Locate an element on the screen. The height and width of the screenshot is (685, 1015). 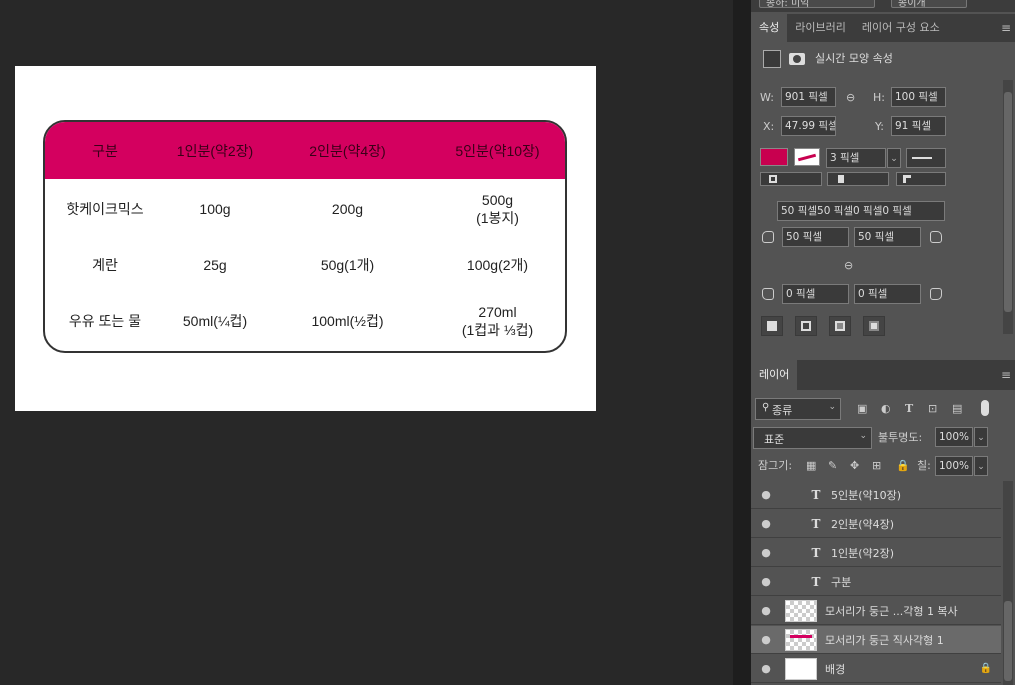
fill-input: 100% is located at coordinates (954, 466).